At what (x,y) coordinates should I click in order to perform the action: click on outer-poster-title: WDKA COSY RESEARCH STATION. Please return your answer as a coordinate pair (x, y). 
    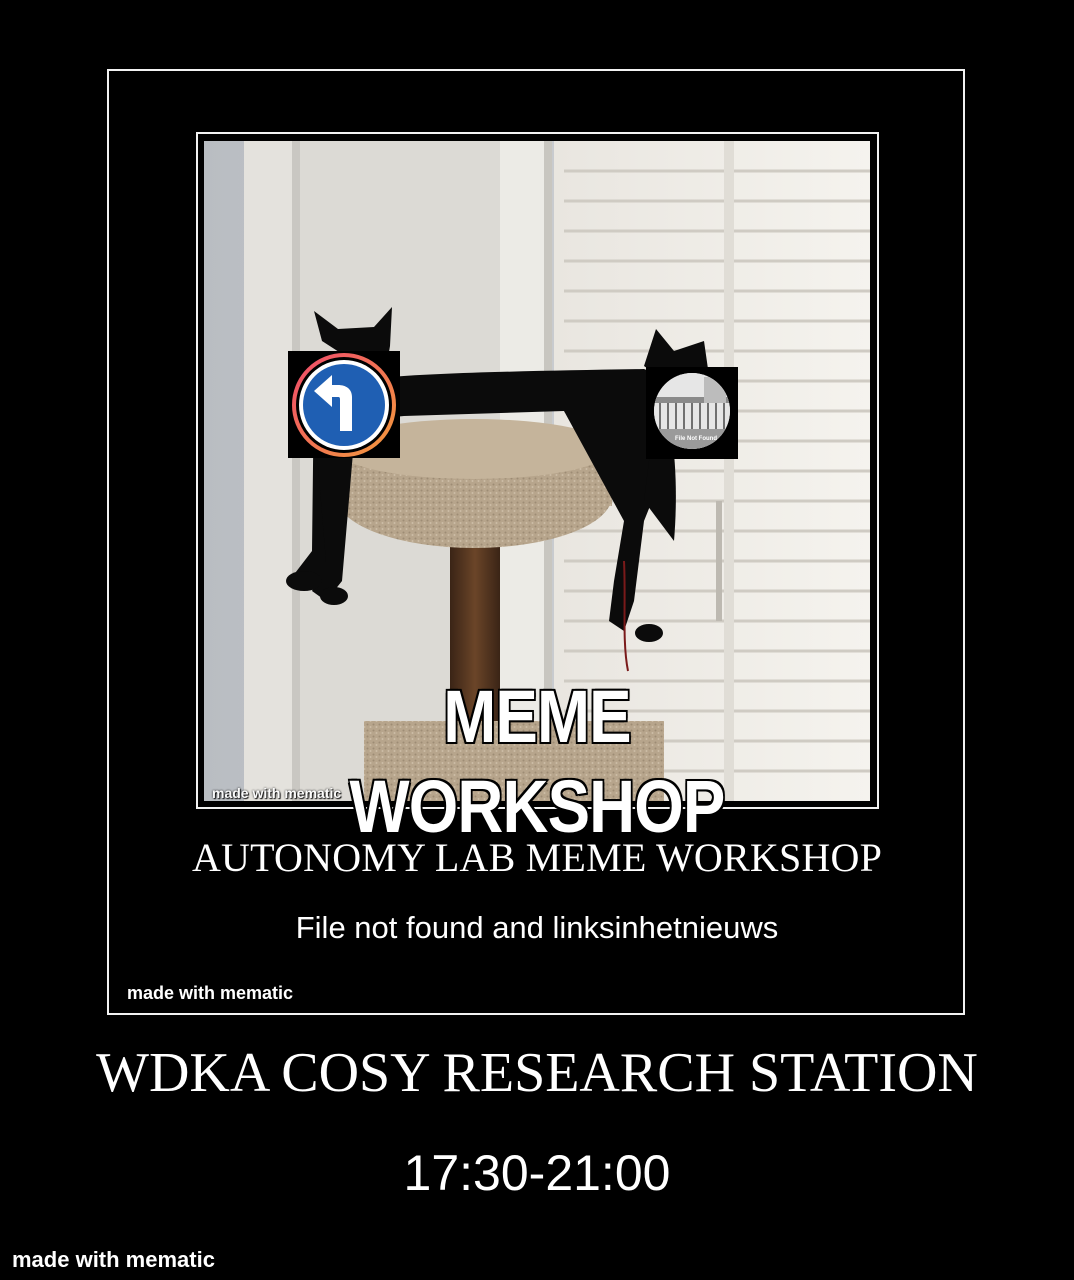
    Looking at the image, I should click on (537, 1073).